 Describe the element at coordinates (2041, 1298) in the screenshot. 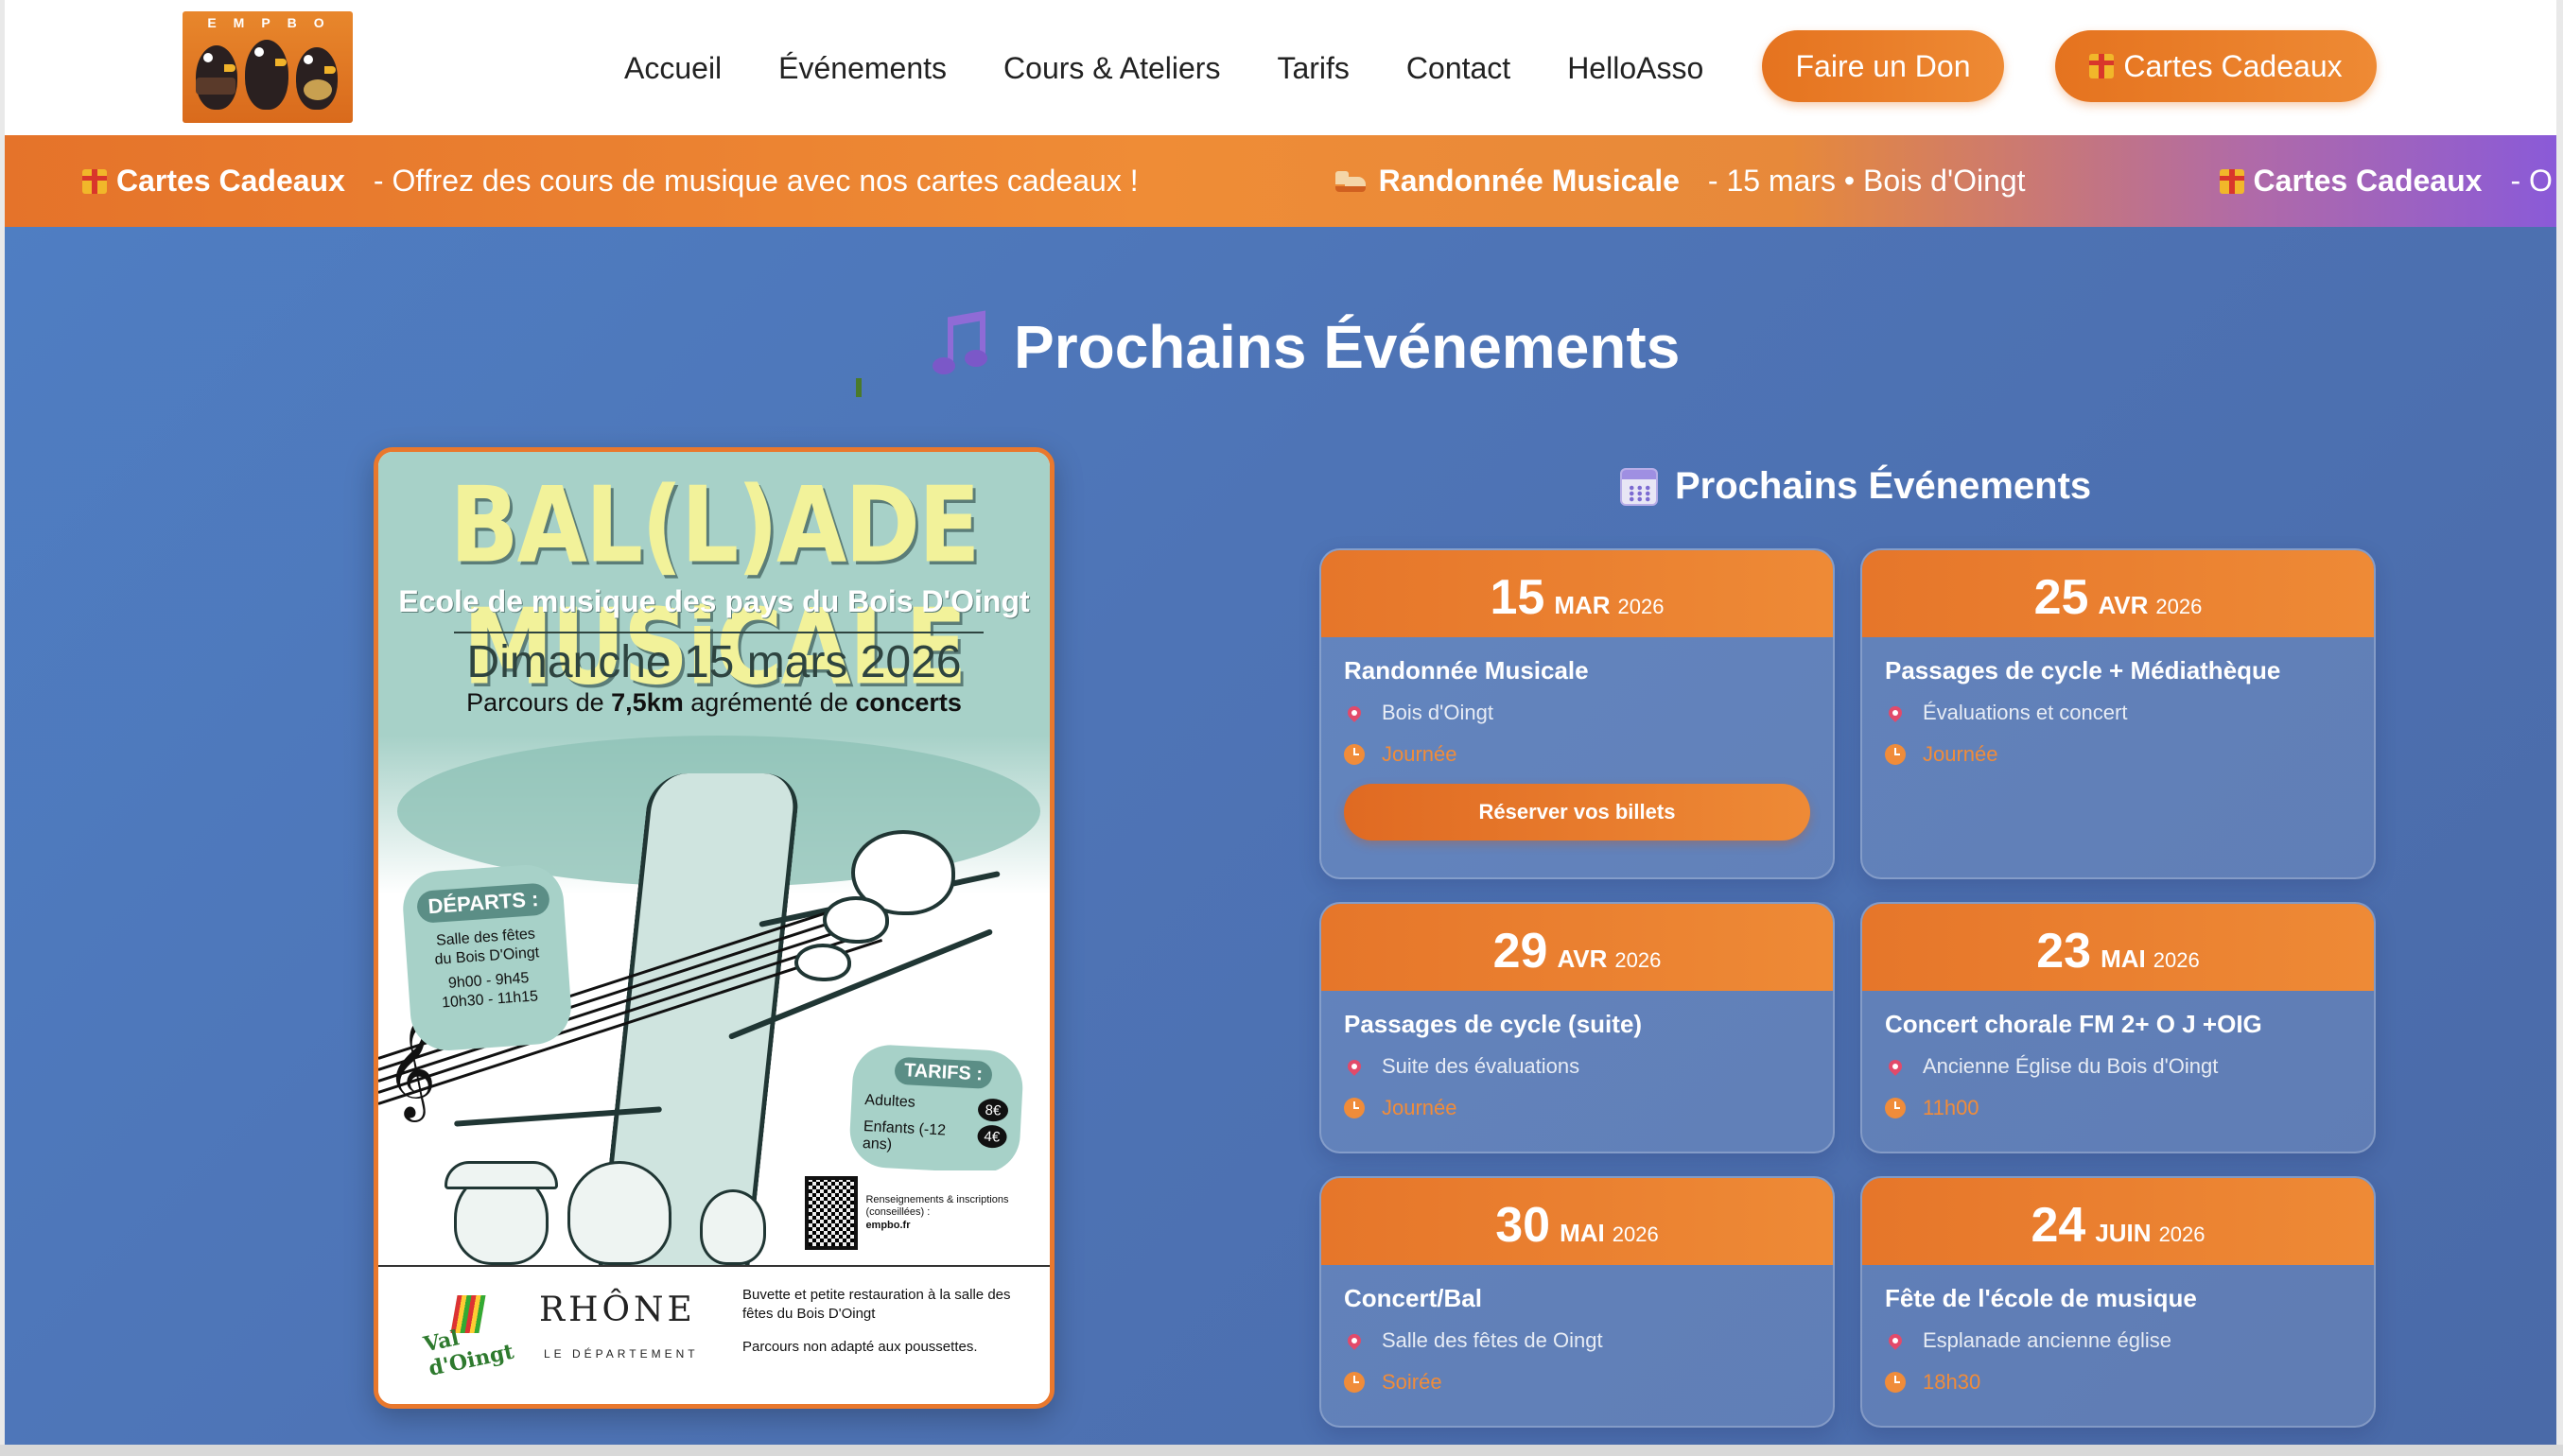

I see `event-title: Fête de l'école de musique` at that location.